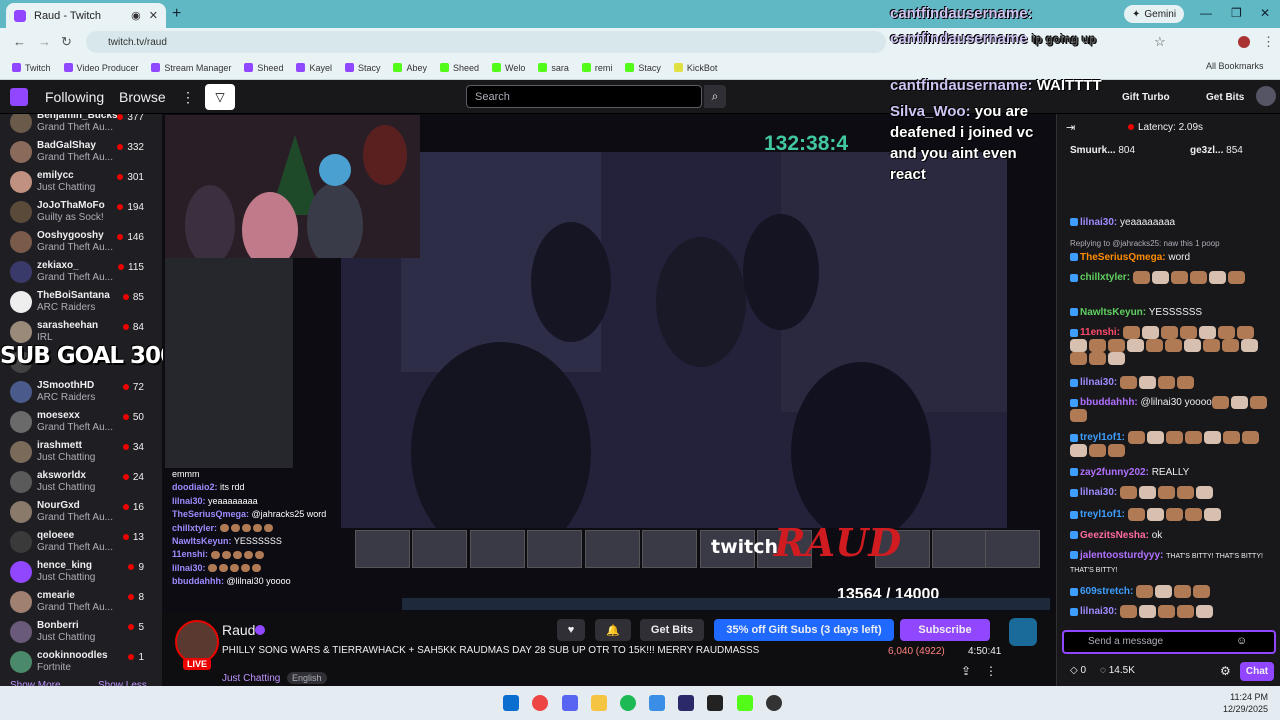 This screenshot has width=1280, height=720. What do you see at coordinates (314, 68) in the screenshot?
I see `bookmark-item: Kayel` at bounding box center [314, 68].